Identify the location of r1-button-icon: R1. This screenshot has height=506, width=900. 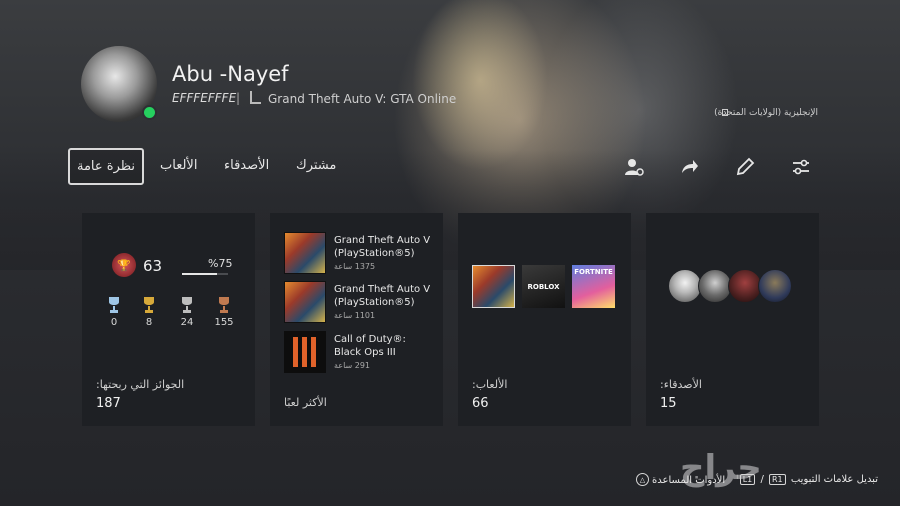
(777, 479).